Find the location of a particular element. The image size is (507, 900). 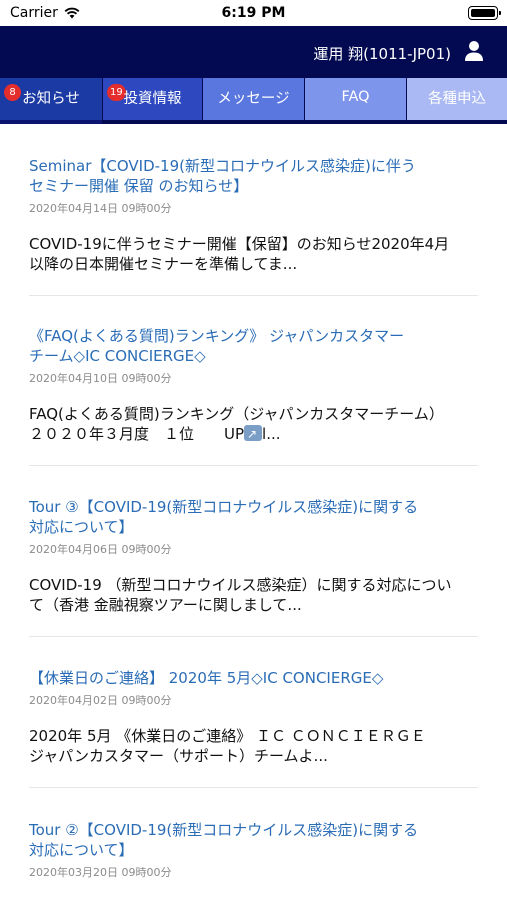

tab-notices-label: お知らせ is located at coordinates (51, 98).